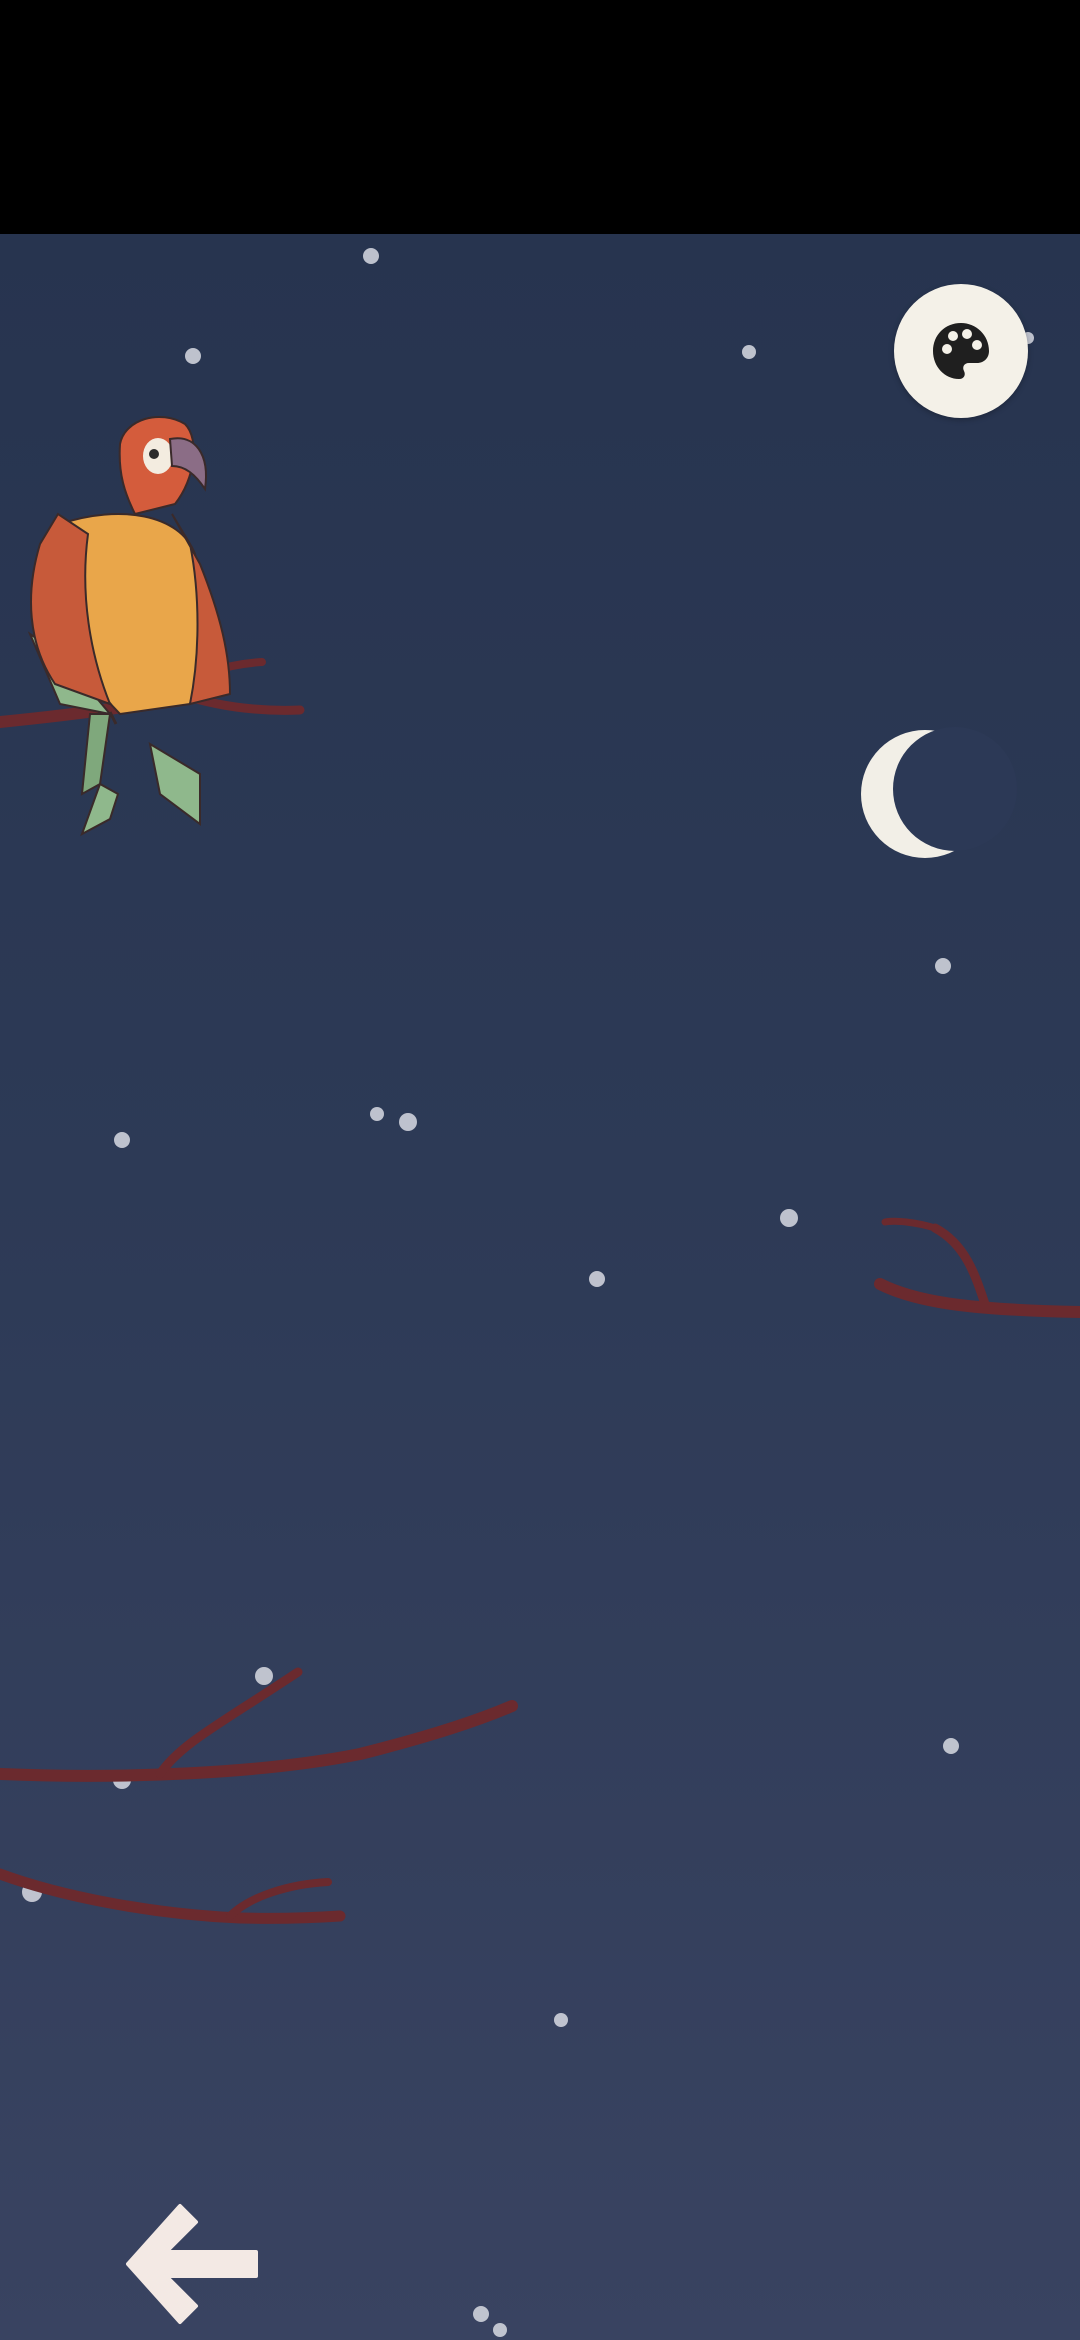 The width and height of the screenshot is (1080, 2340). Describe the element at coordinates (540, 117) in the screenshot. I see `status-bar` at that location.